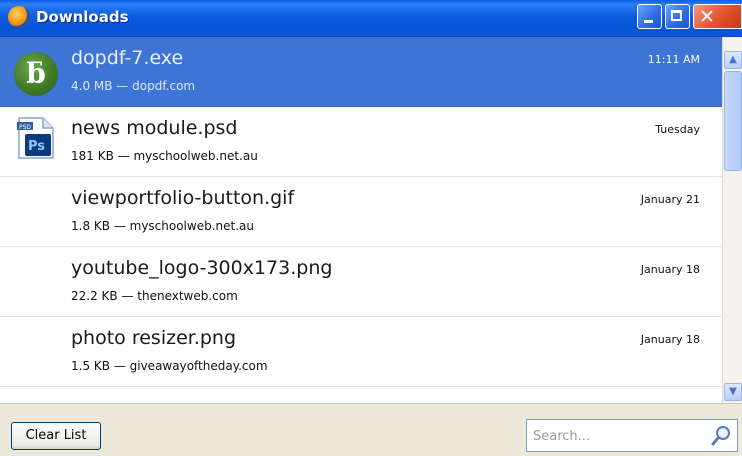 Image resolution: width=742 pixels, height=456 pixels. Describe the element at coordinates (36, 146) in the screenshot. I see `svg-text: Ps` at that location.